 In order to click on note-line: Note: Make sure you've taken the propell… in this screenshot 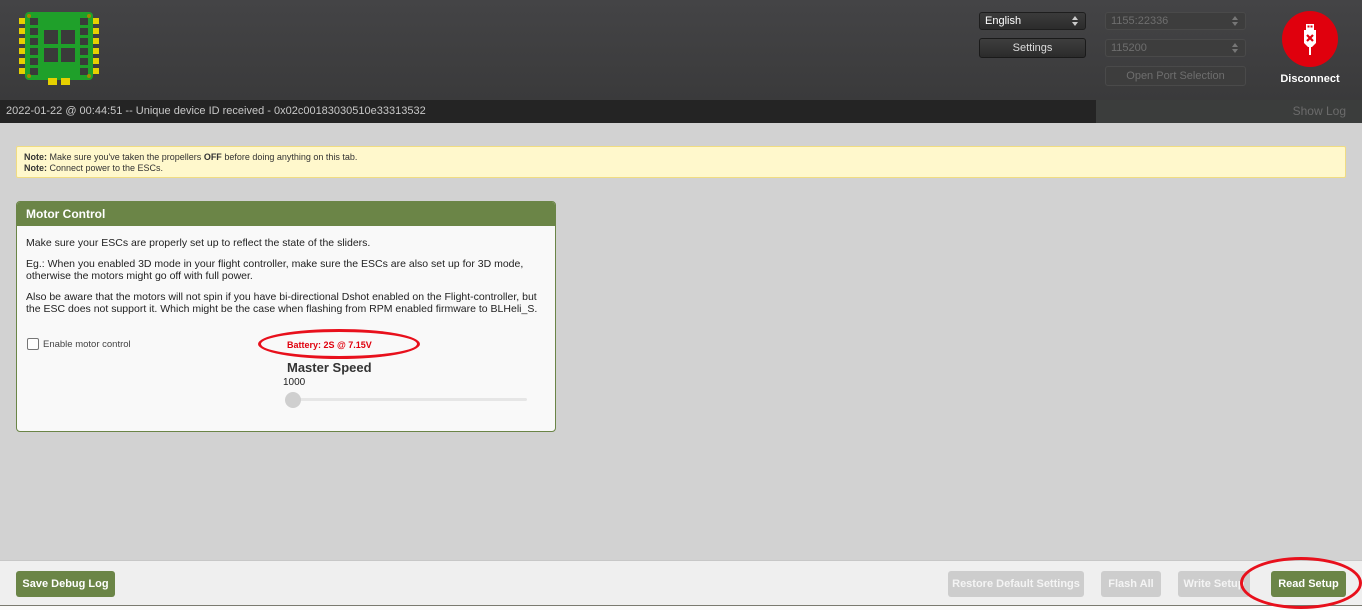, I will do `click(681, 157)`.